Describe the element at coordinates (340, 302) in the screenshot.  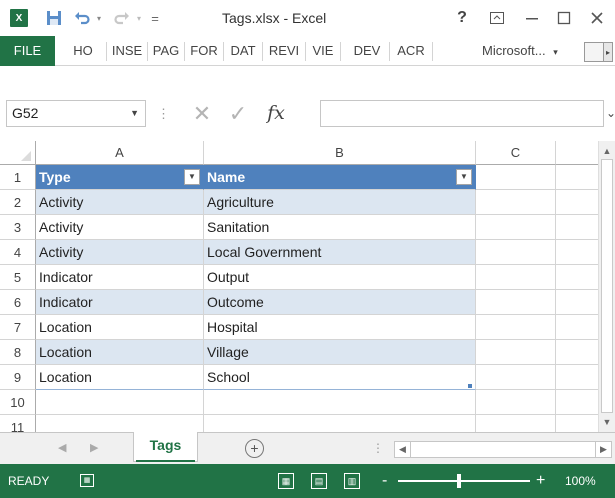
I see `table-cell: Outcome` at that location.